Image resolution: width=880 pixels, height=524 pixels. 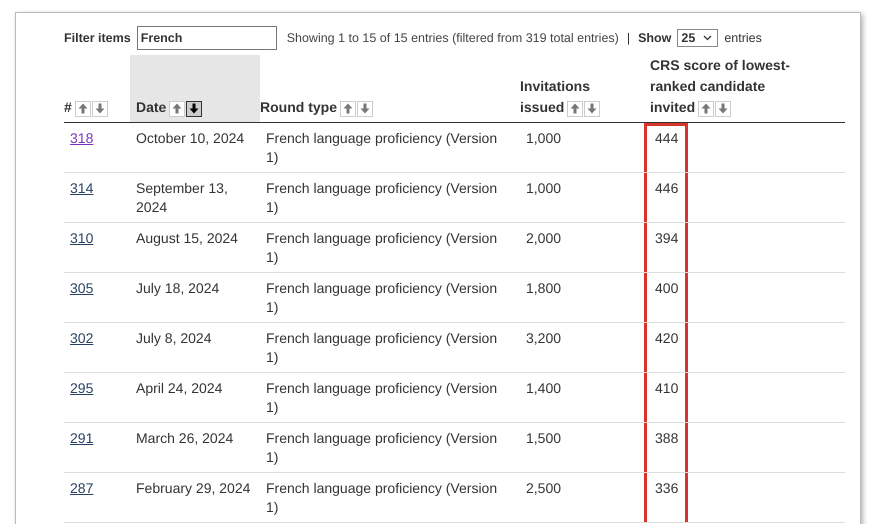 What do you see at coordinates (179, 388) in the screenshot?
I see `table-cell: April 24, 2024` at bounding box center [179, 388].